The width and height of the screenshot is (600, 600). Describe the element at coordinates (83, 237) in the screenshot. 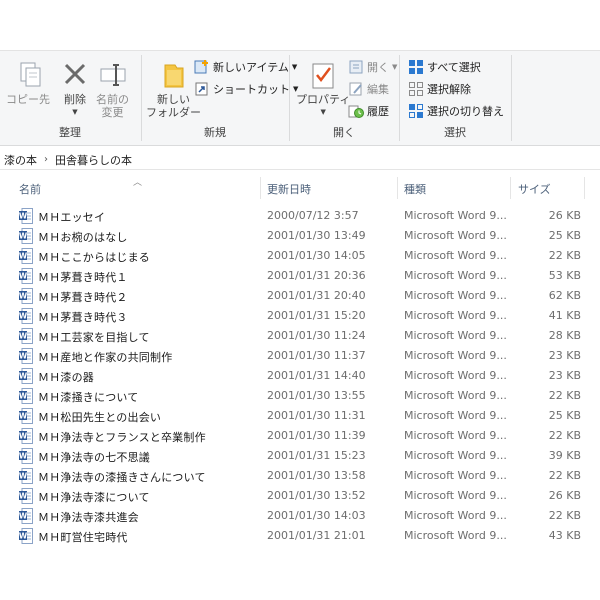

I see `file-name: ＭＨお椀のはなし` at that location.